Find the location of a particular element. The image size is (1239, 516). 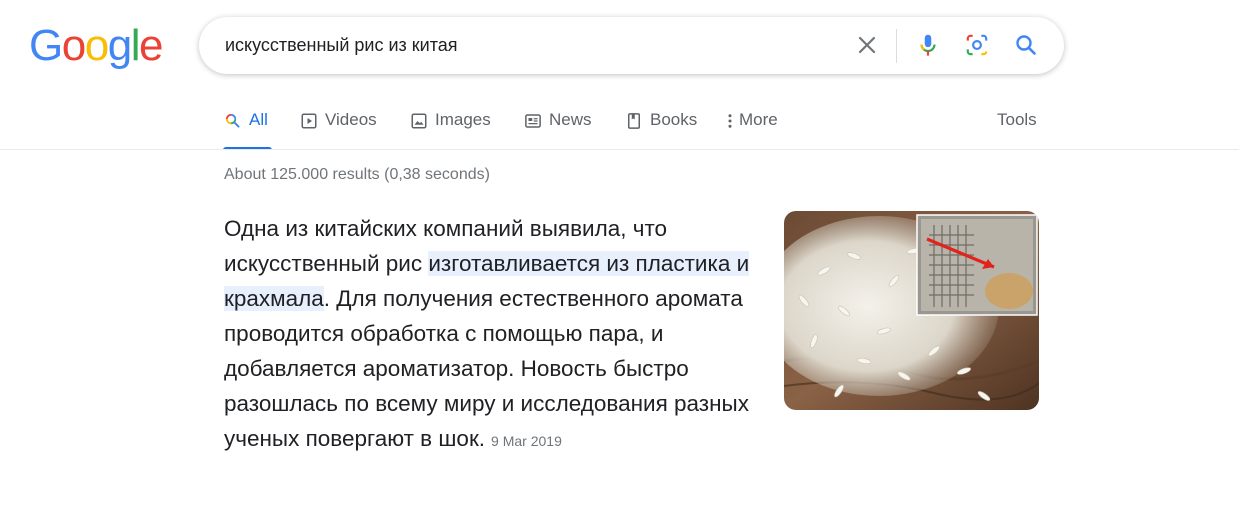

search-submit-button is located at coordinates (1026, 45).